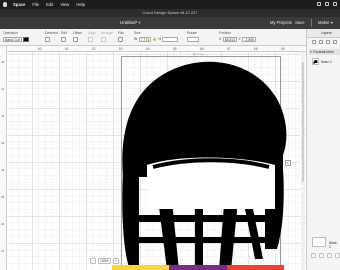 The width and height of the screenshot is (340, 270). I want to click on align-label: Align, so click(92, 33).